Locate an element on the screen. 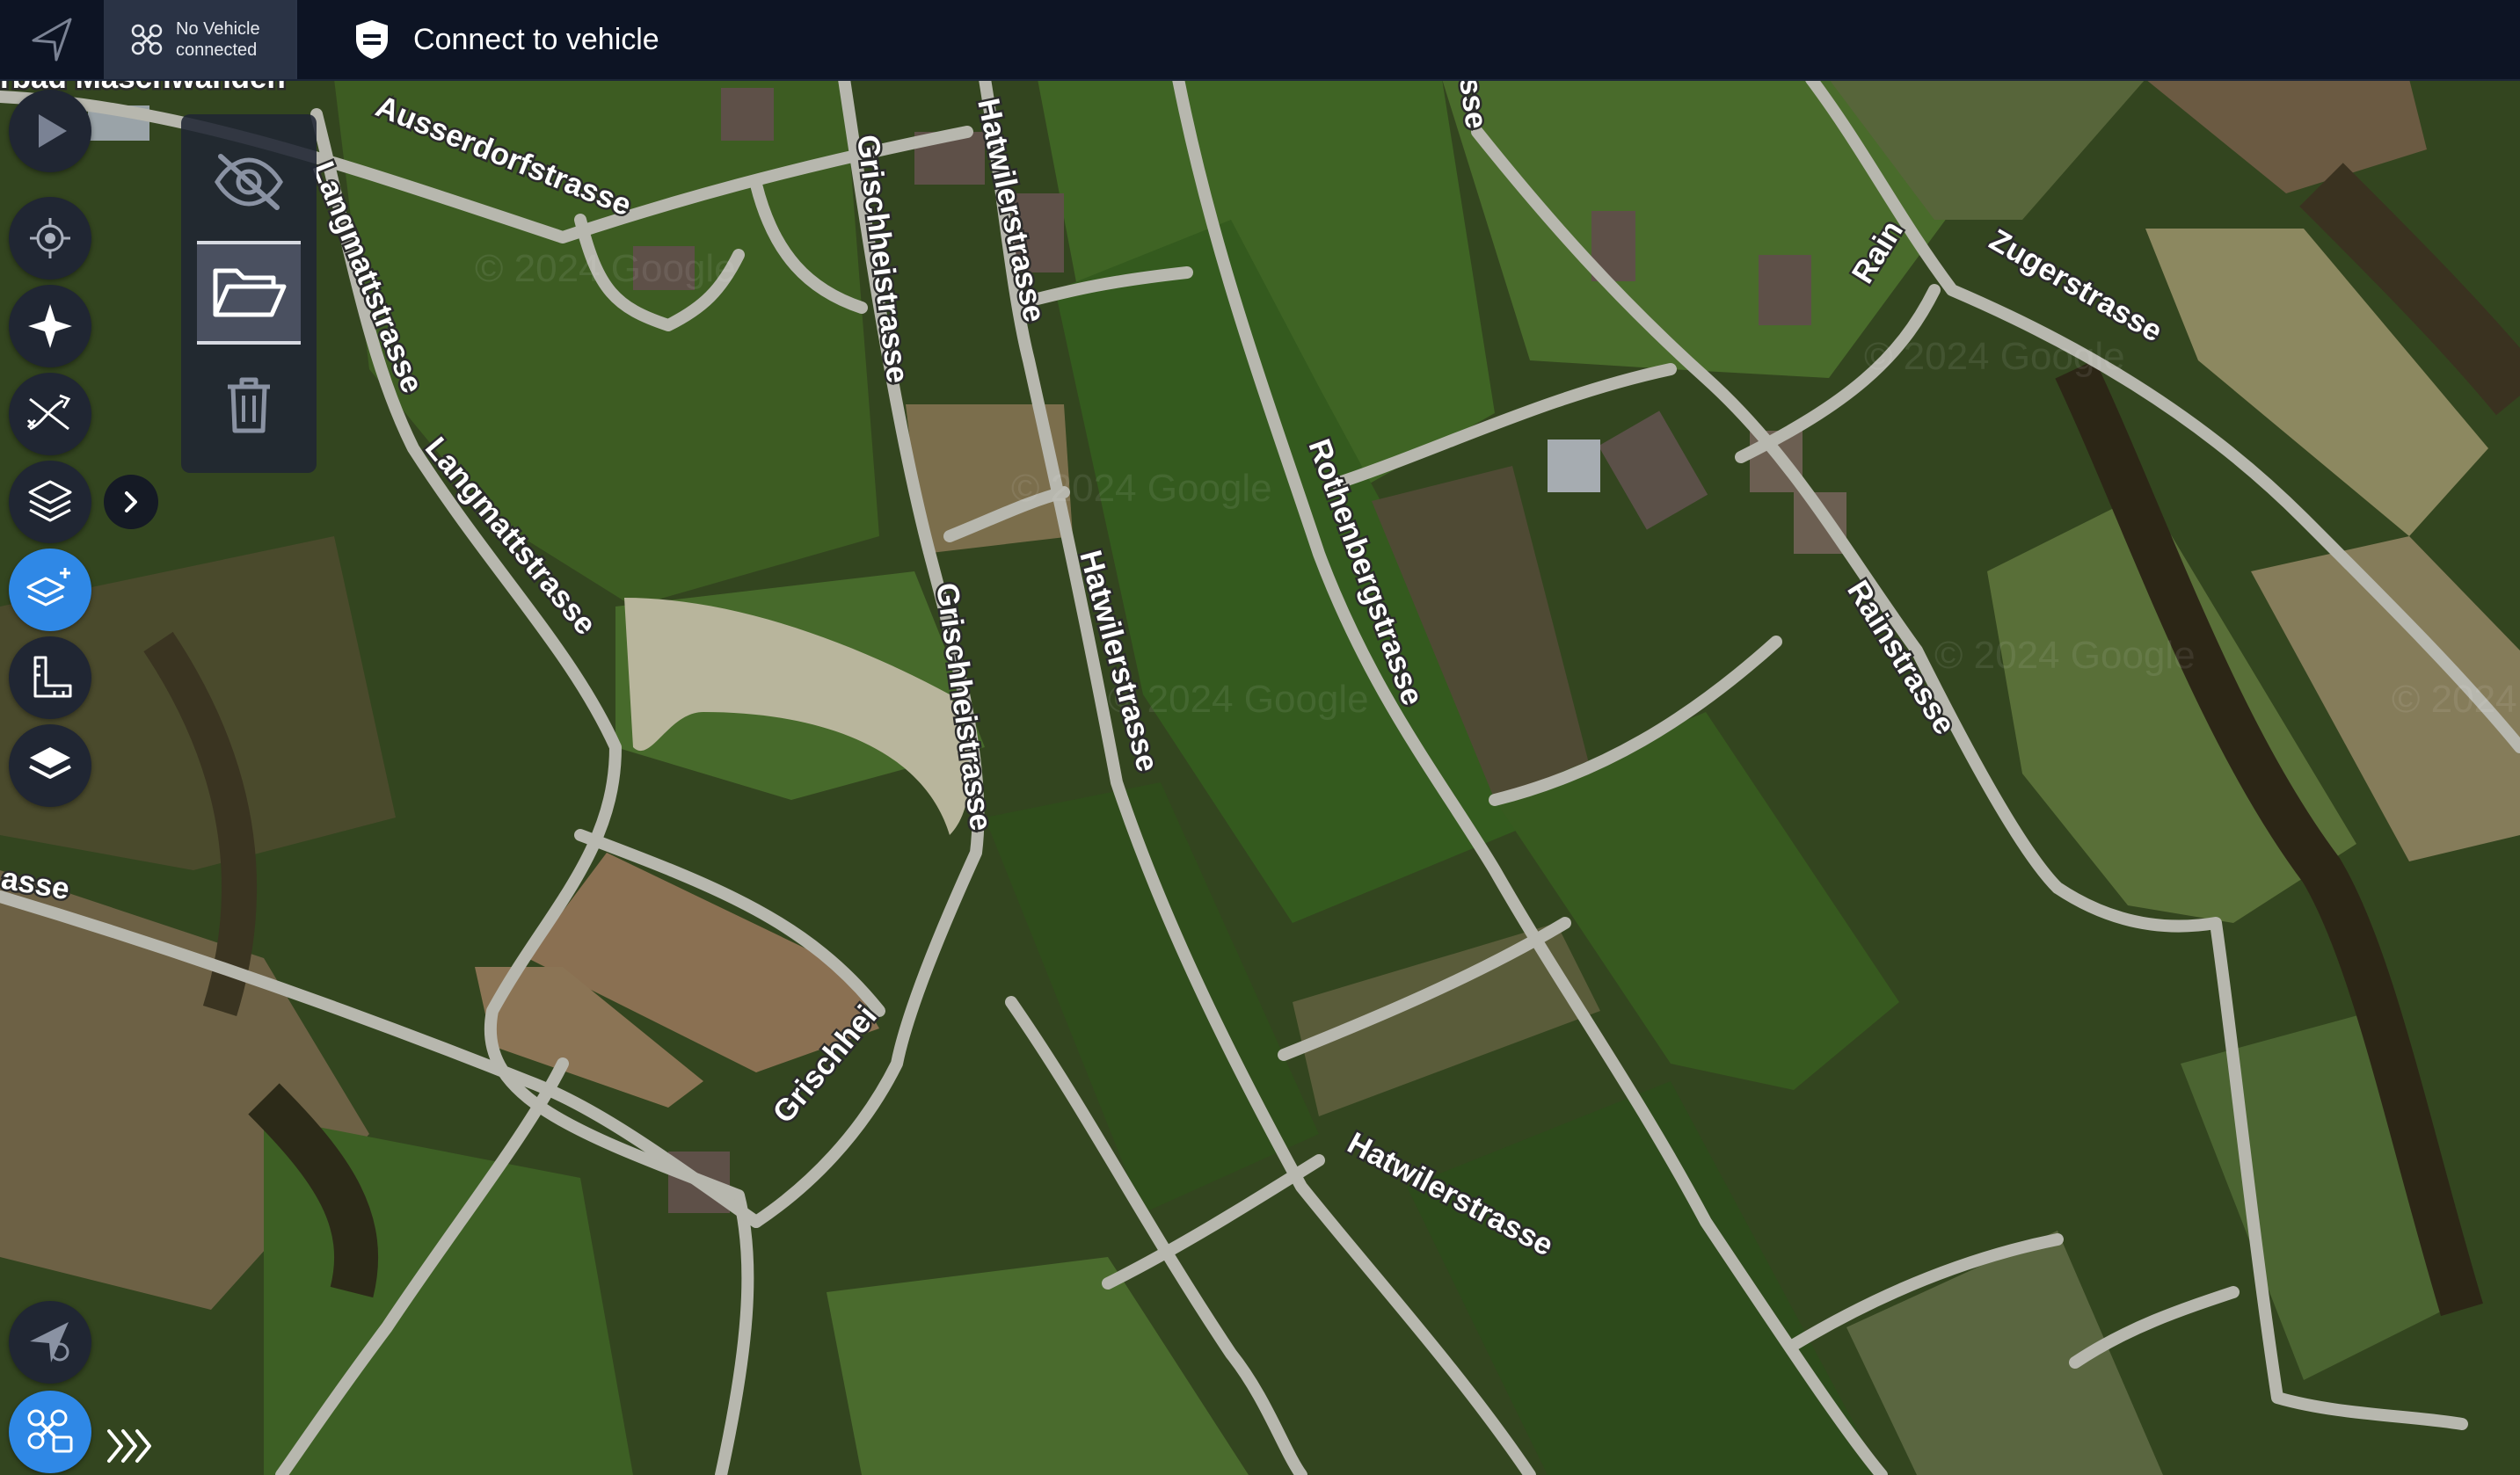  fly-to-button is located at coordinates (50, 1343).